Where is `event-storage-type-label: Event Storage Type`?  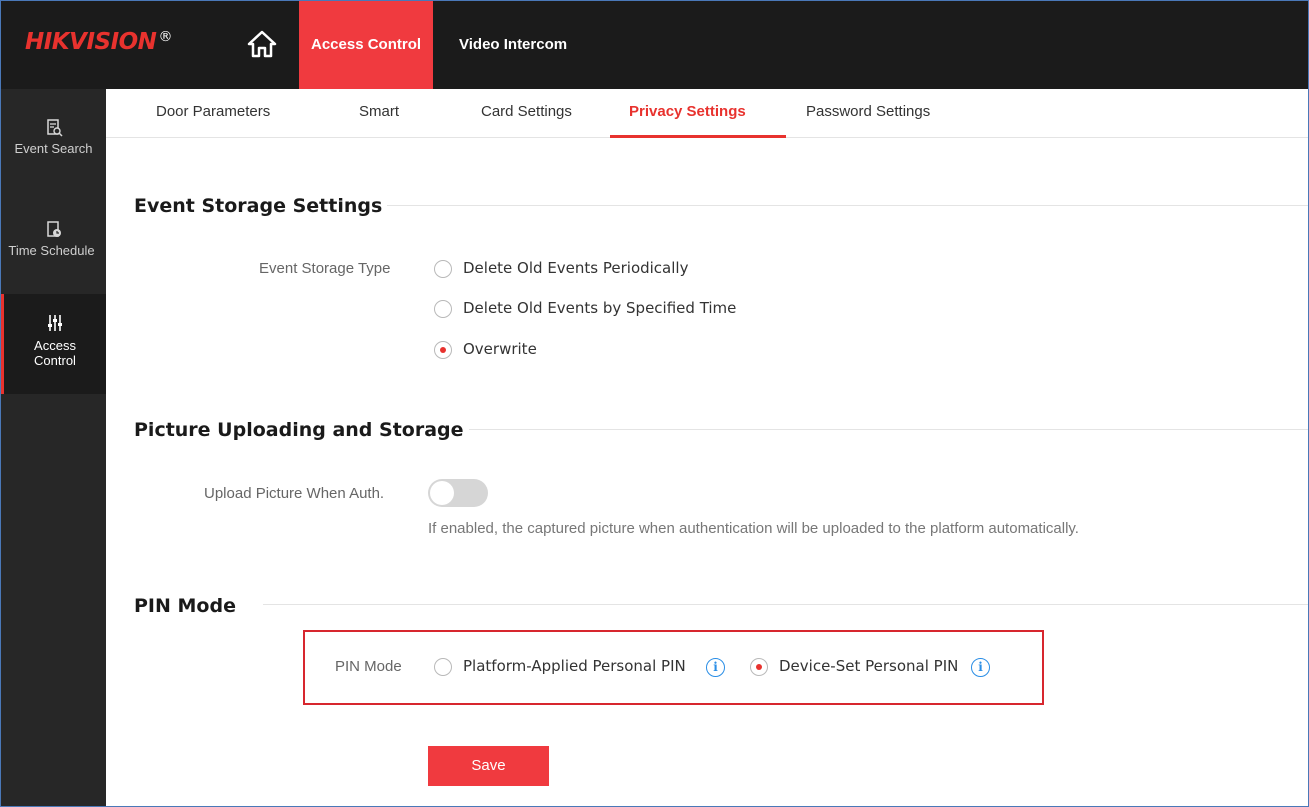 event-storage-type-label: Event Storage Type is located at coordinates (325, 268).